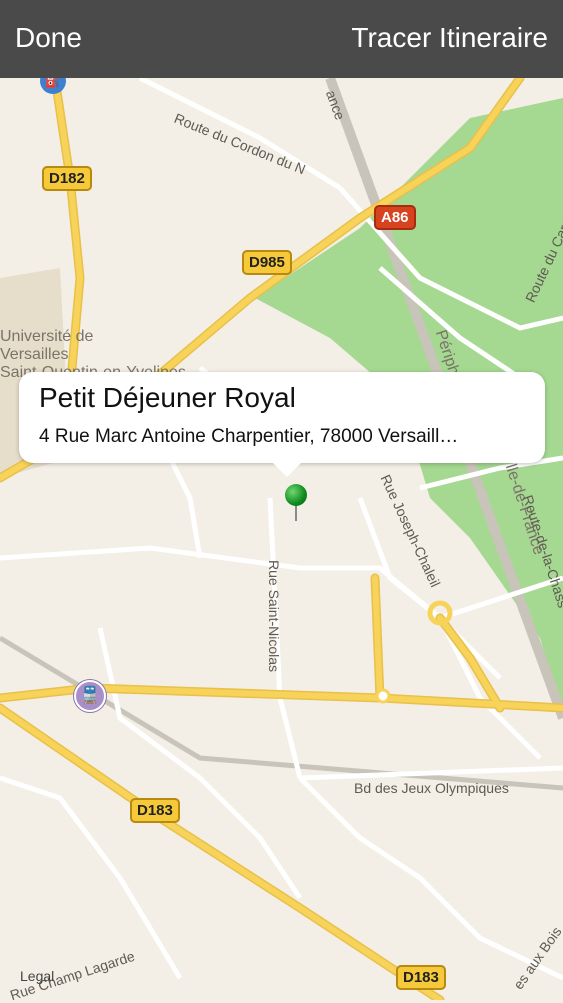 The height and width of the screenshot is (1003, 563). Describe the element at coordinates (274, 616) in the screenshot. I see `street-label-rue-saint-nicolas: Rue Saint-Nicolas` at that location.